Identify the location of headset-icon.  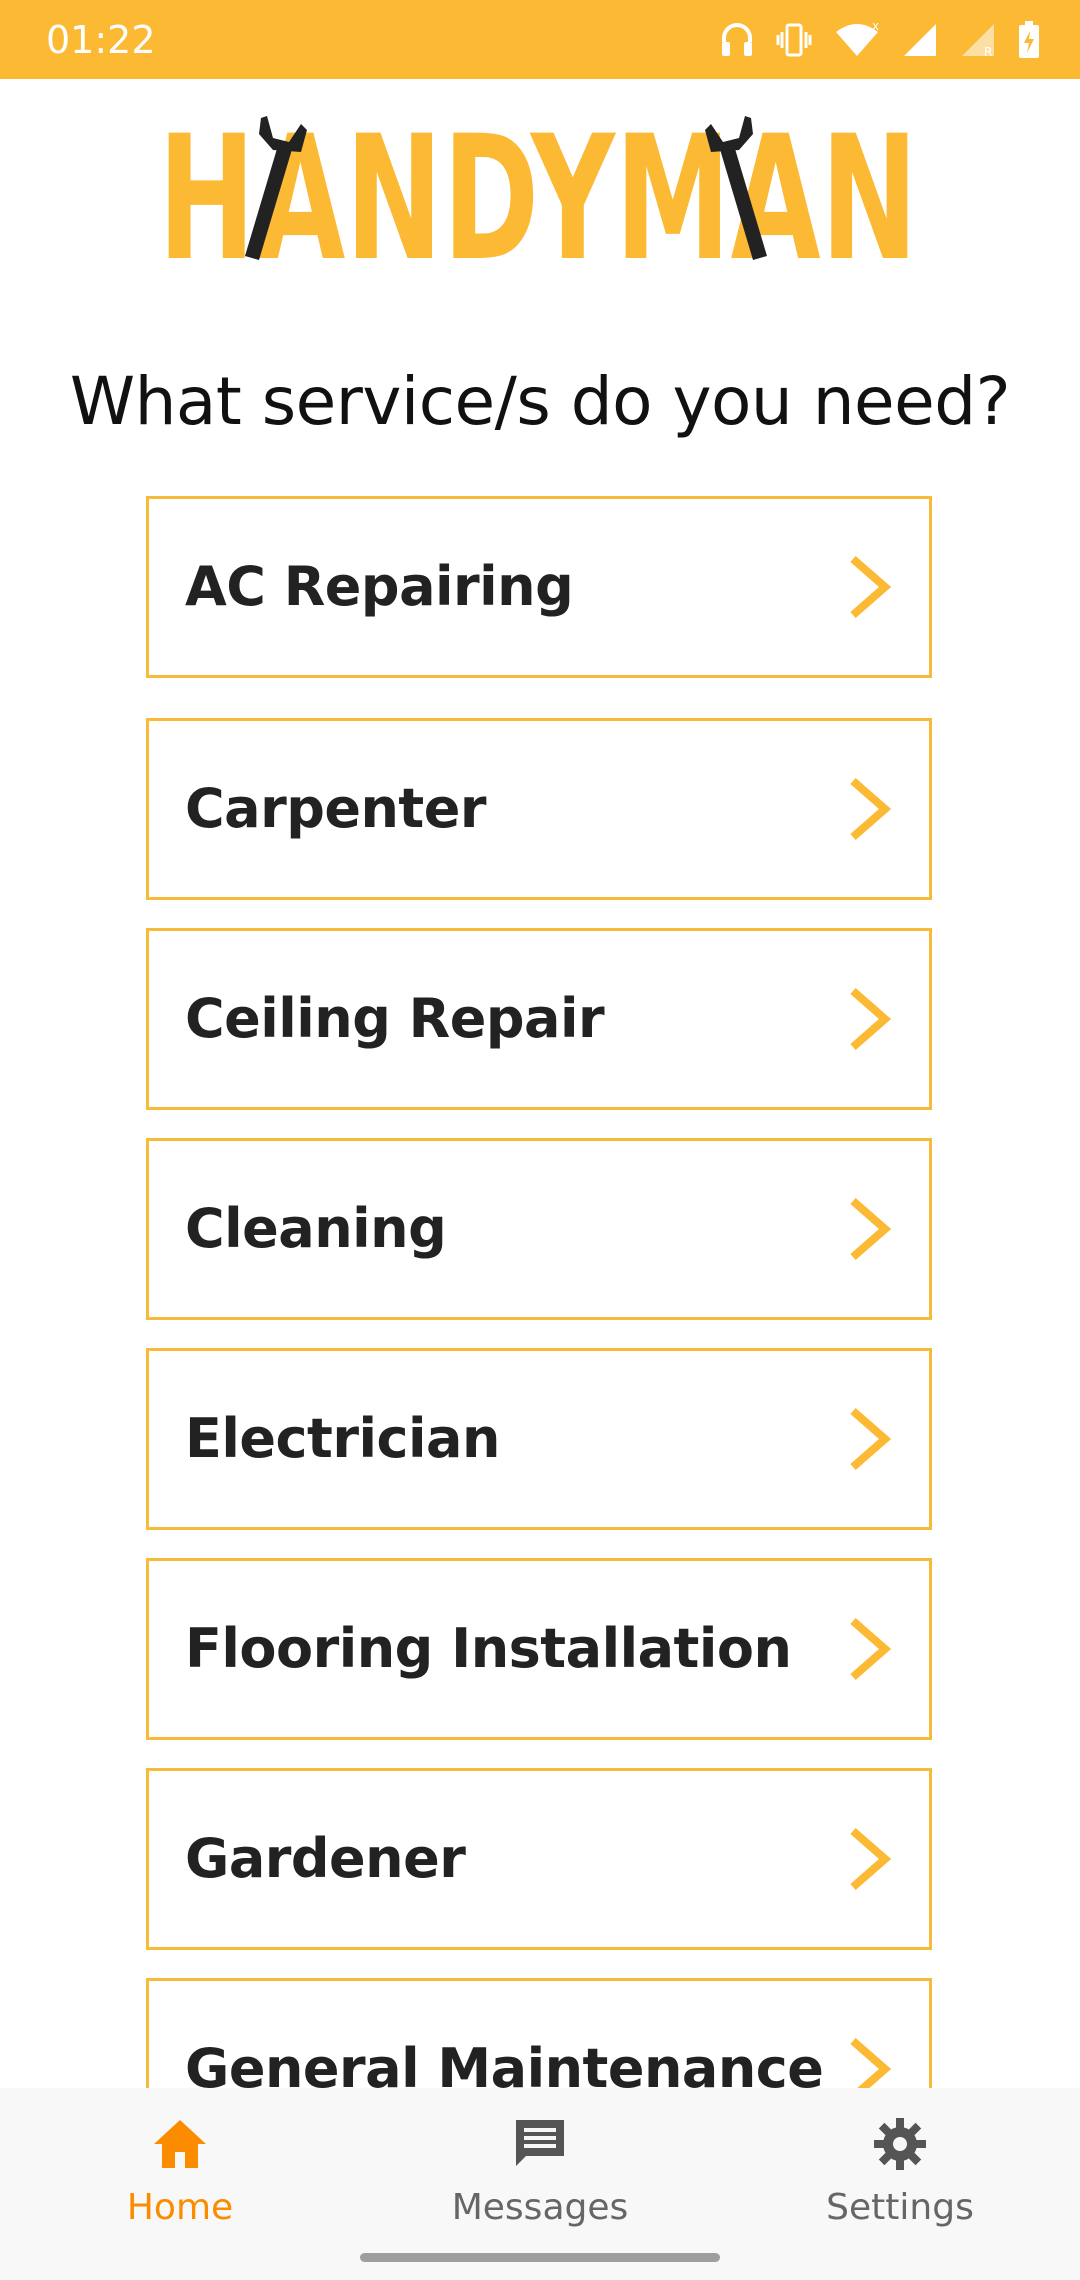
(737, 39).